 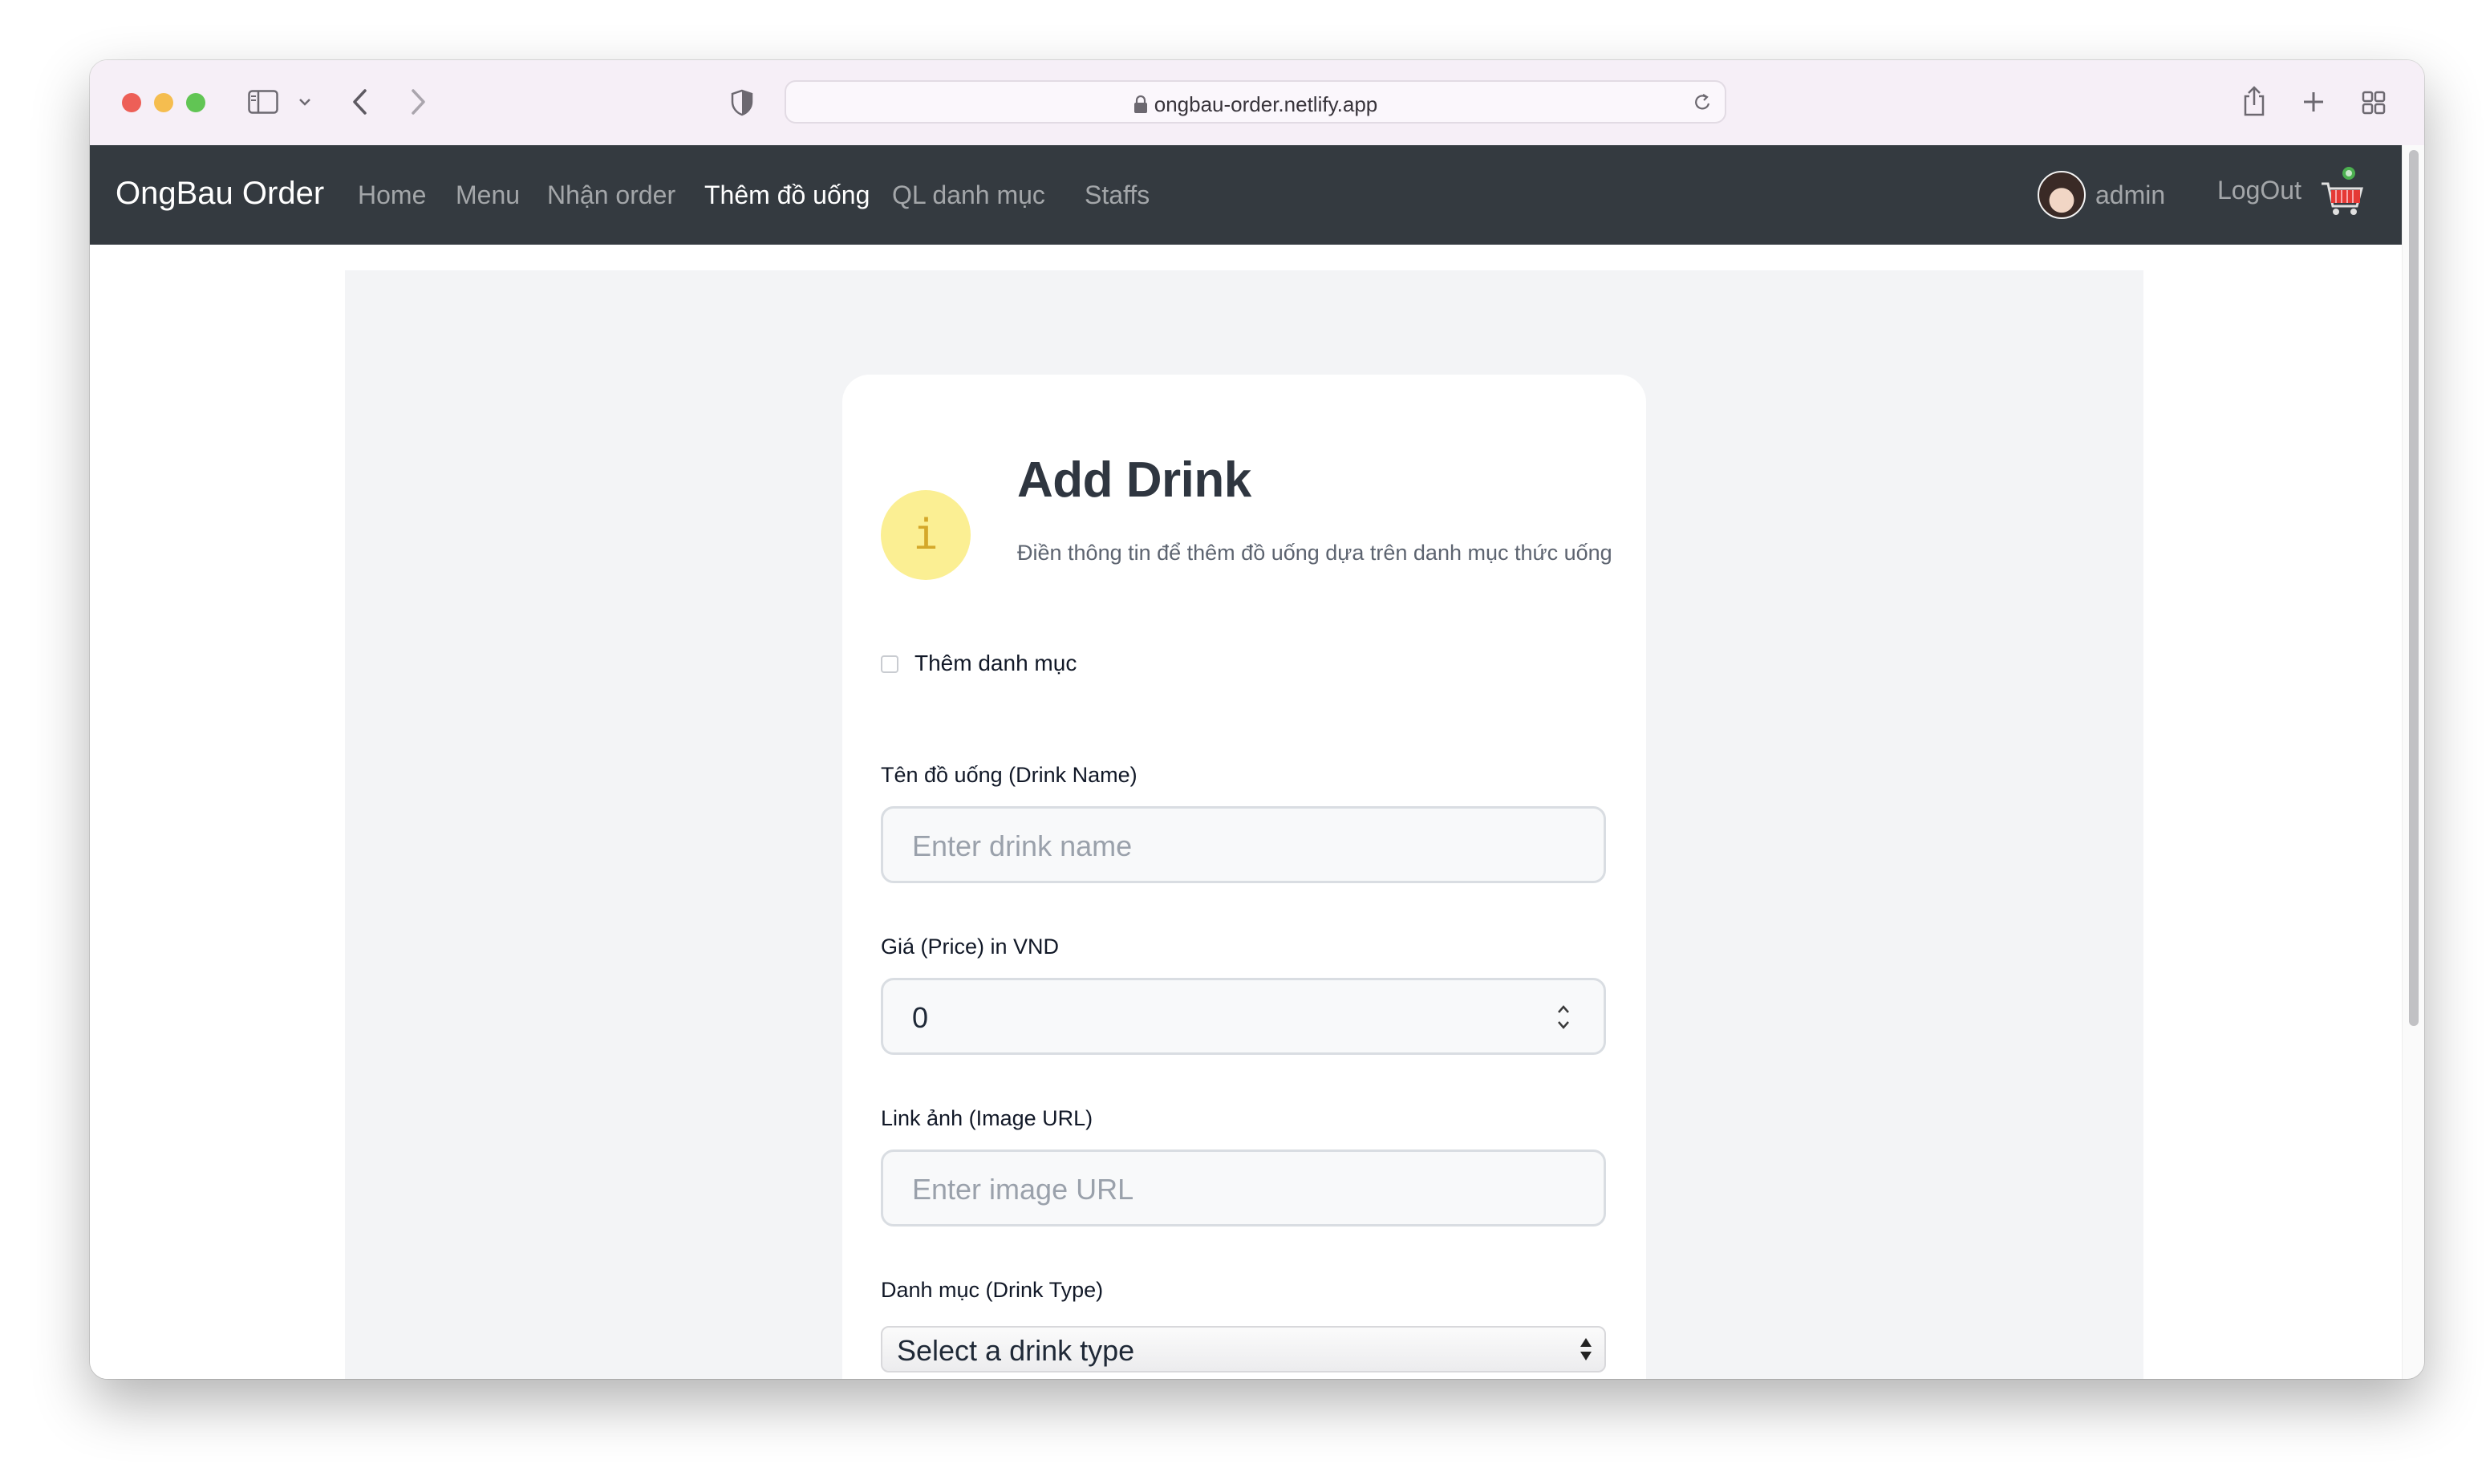 What do you see at coordinates (995, 663) in the screenshot?
I see `add-category-label: Thêm danh mục` at bounding box center [995, 663].